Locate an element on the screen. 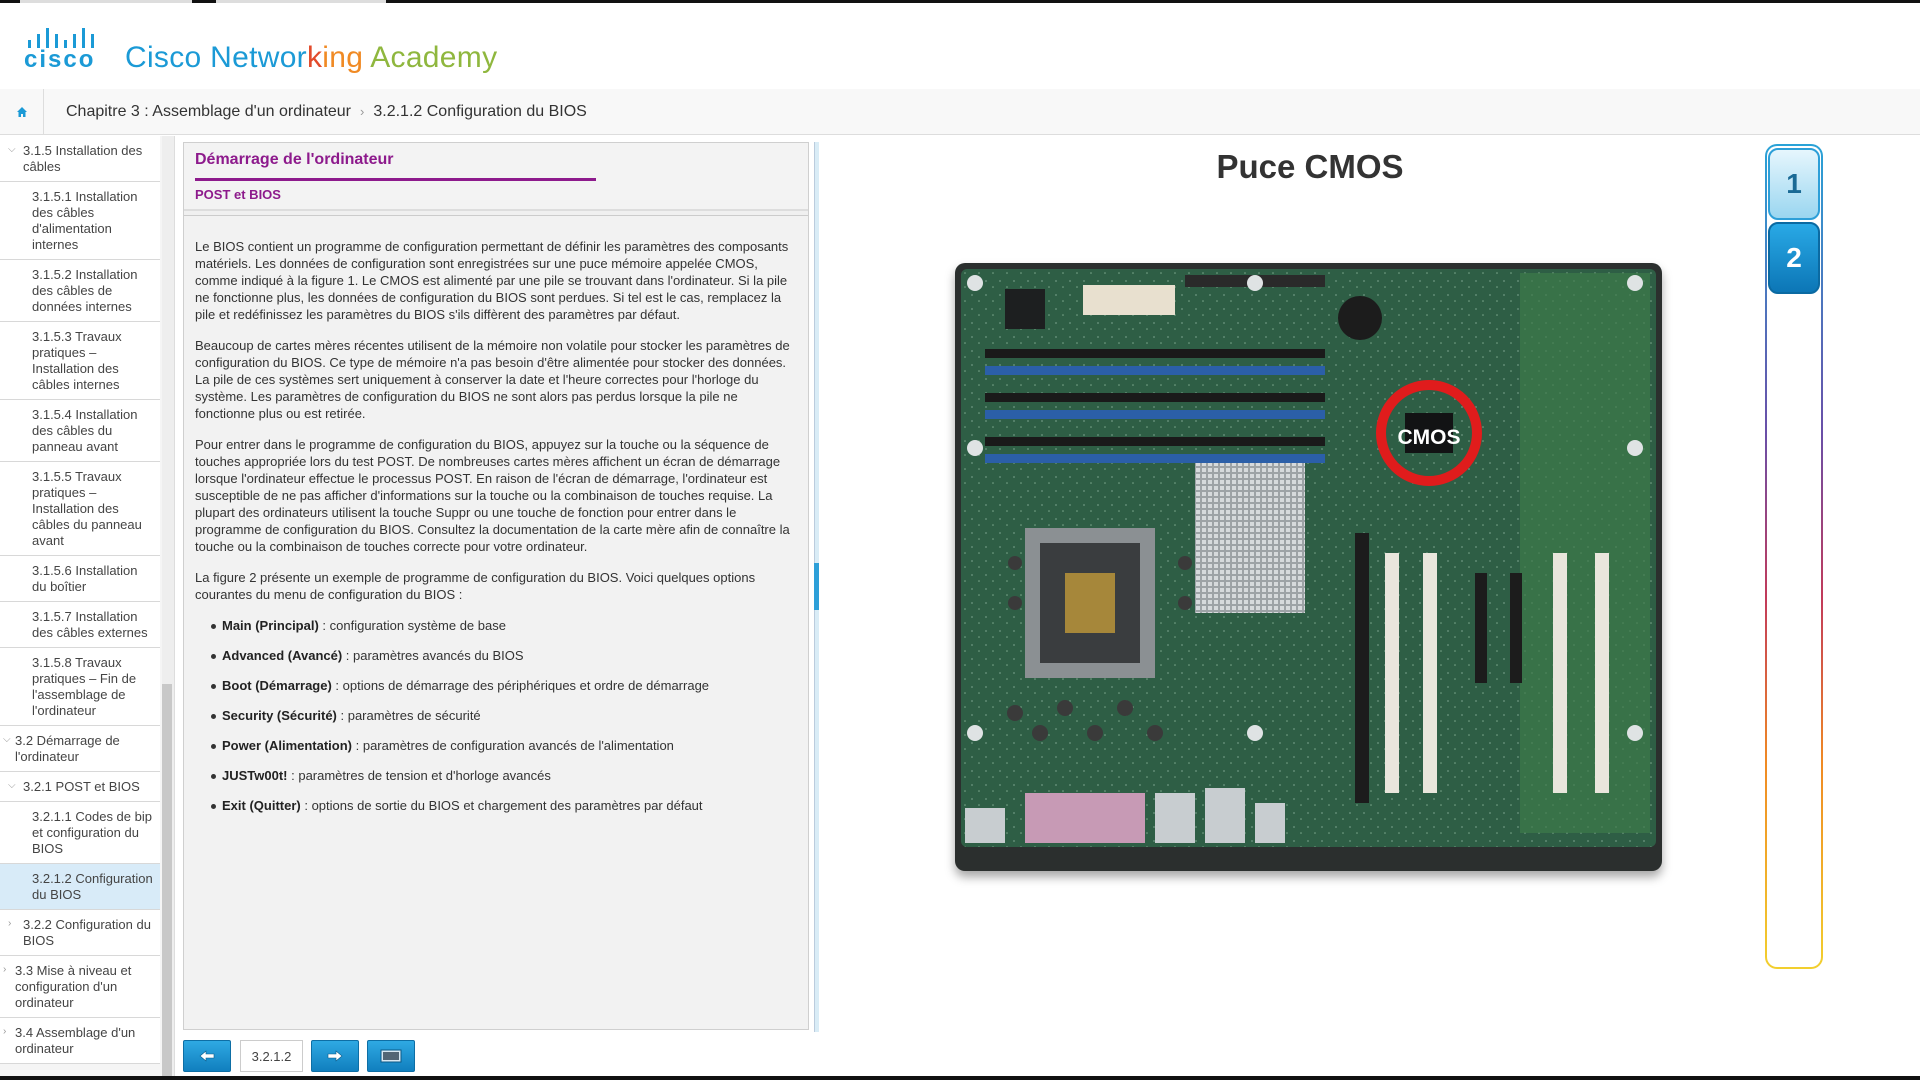 The height and width of the screenshot is (1080, 1920). academy-title: Cisco Networking Academy is located at coordinates (311, 58).